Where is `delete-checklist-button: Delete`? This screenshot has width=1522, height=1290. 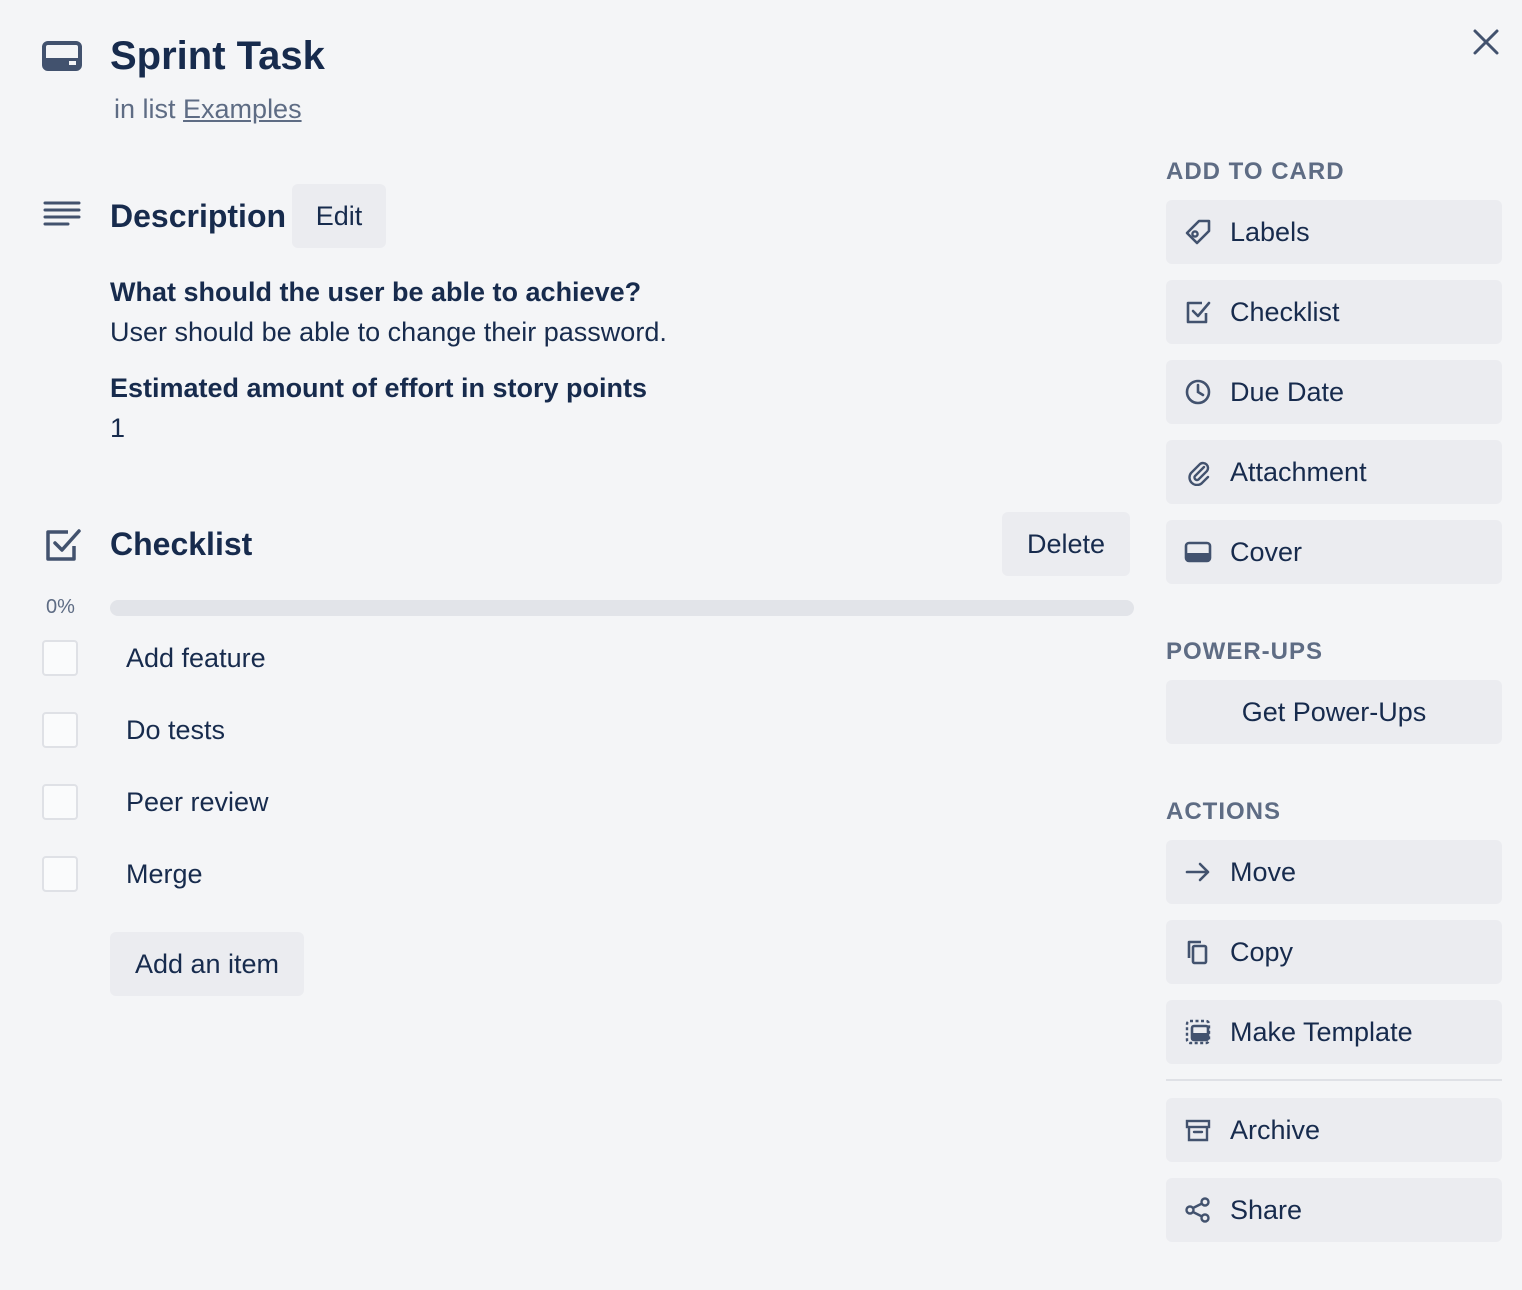 delete-checklist-button: Delete is located at coordinates (1066, 544).